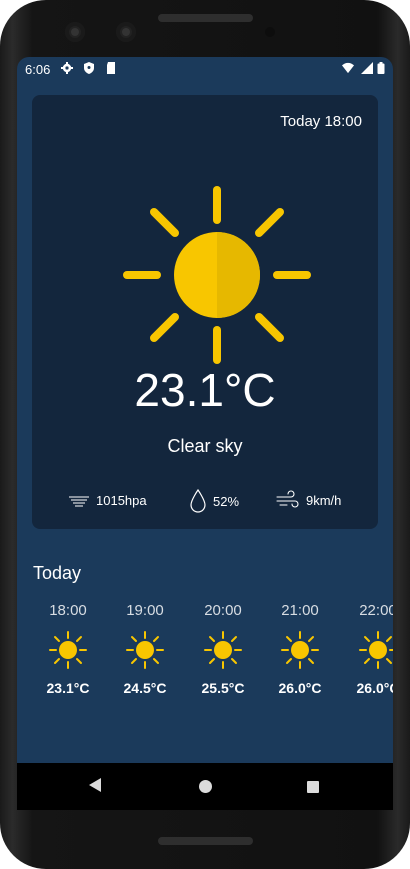 The width and height of the screenshot is (410, 869). Describe the element at coordinates (321, 121) in the screenshot. I see `current-datetime: Today 18:00` at that location.